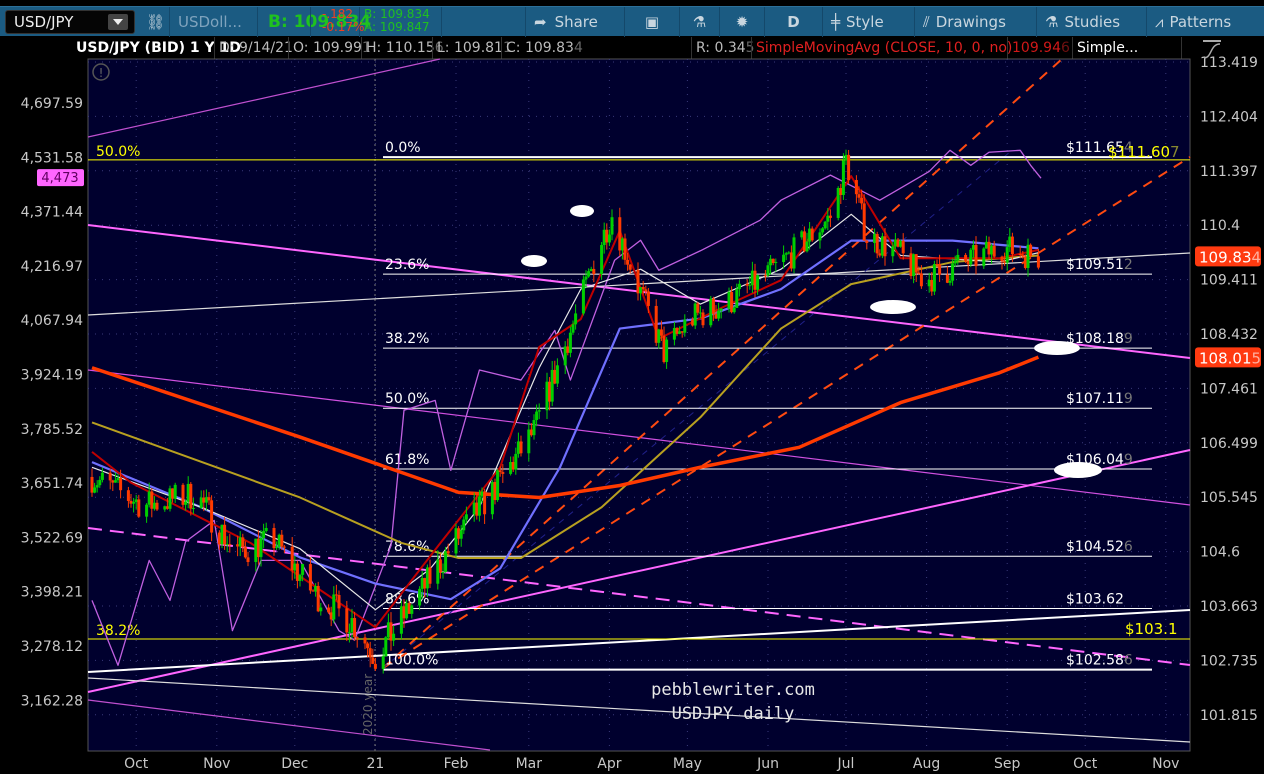  Describe the element at coordinates (52, 213) in the screenshot. I see `left-axis-tick: 4,371.44` at that location.